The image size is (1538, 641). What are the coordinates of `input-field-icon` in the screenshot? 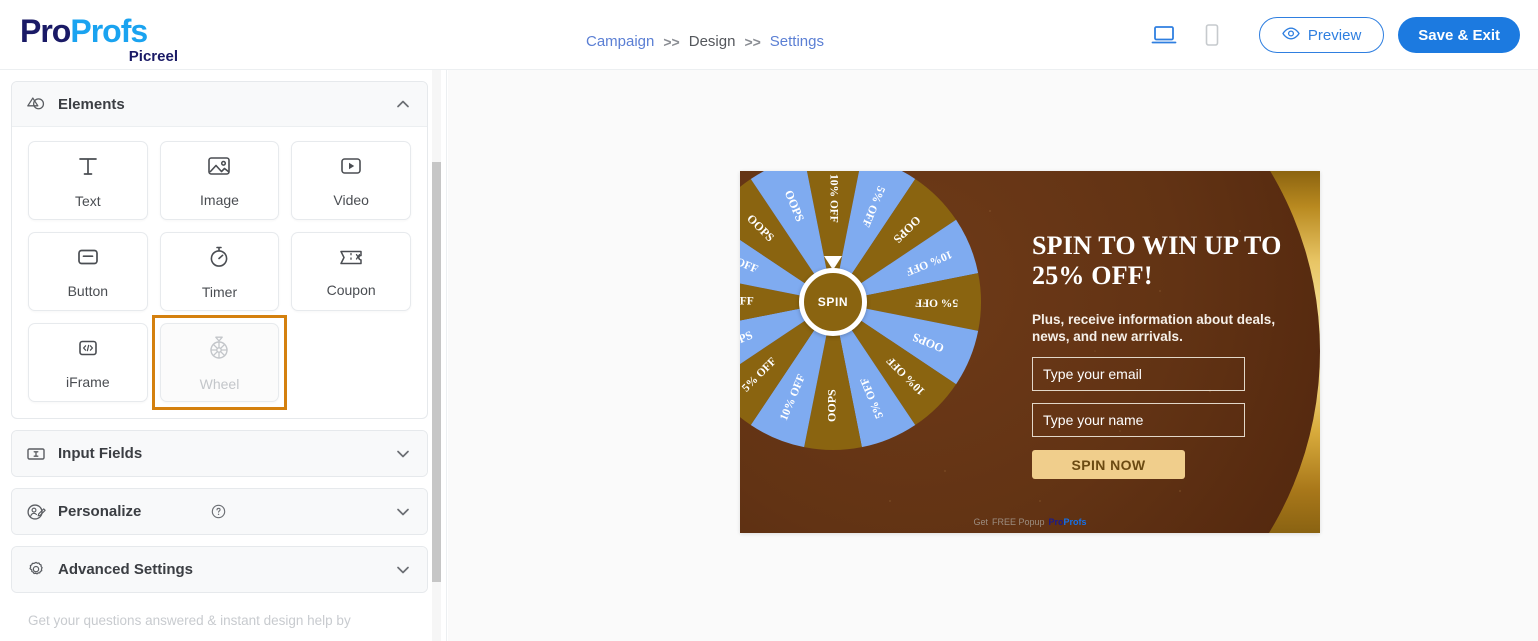 It's located at (36, 454).